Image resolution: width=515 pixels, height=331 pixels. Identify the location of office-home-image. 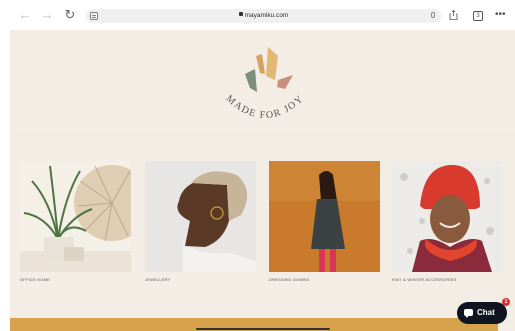
(75, 216).